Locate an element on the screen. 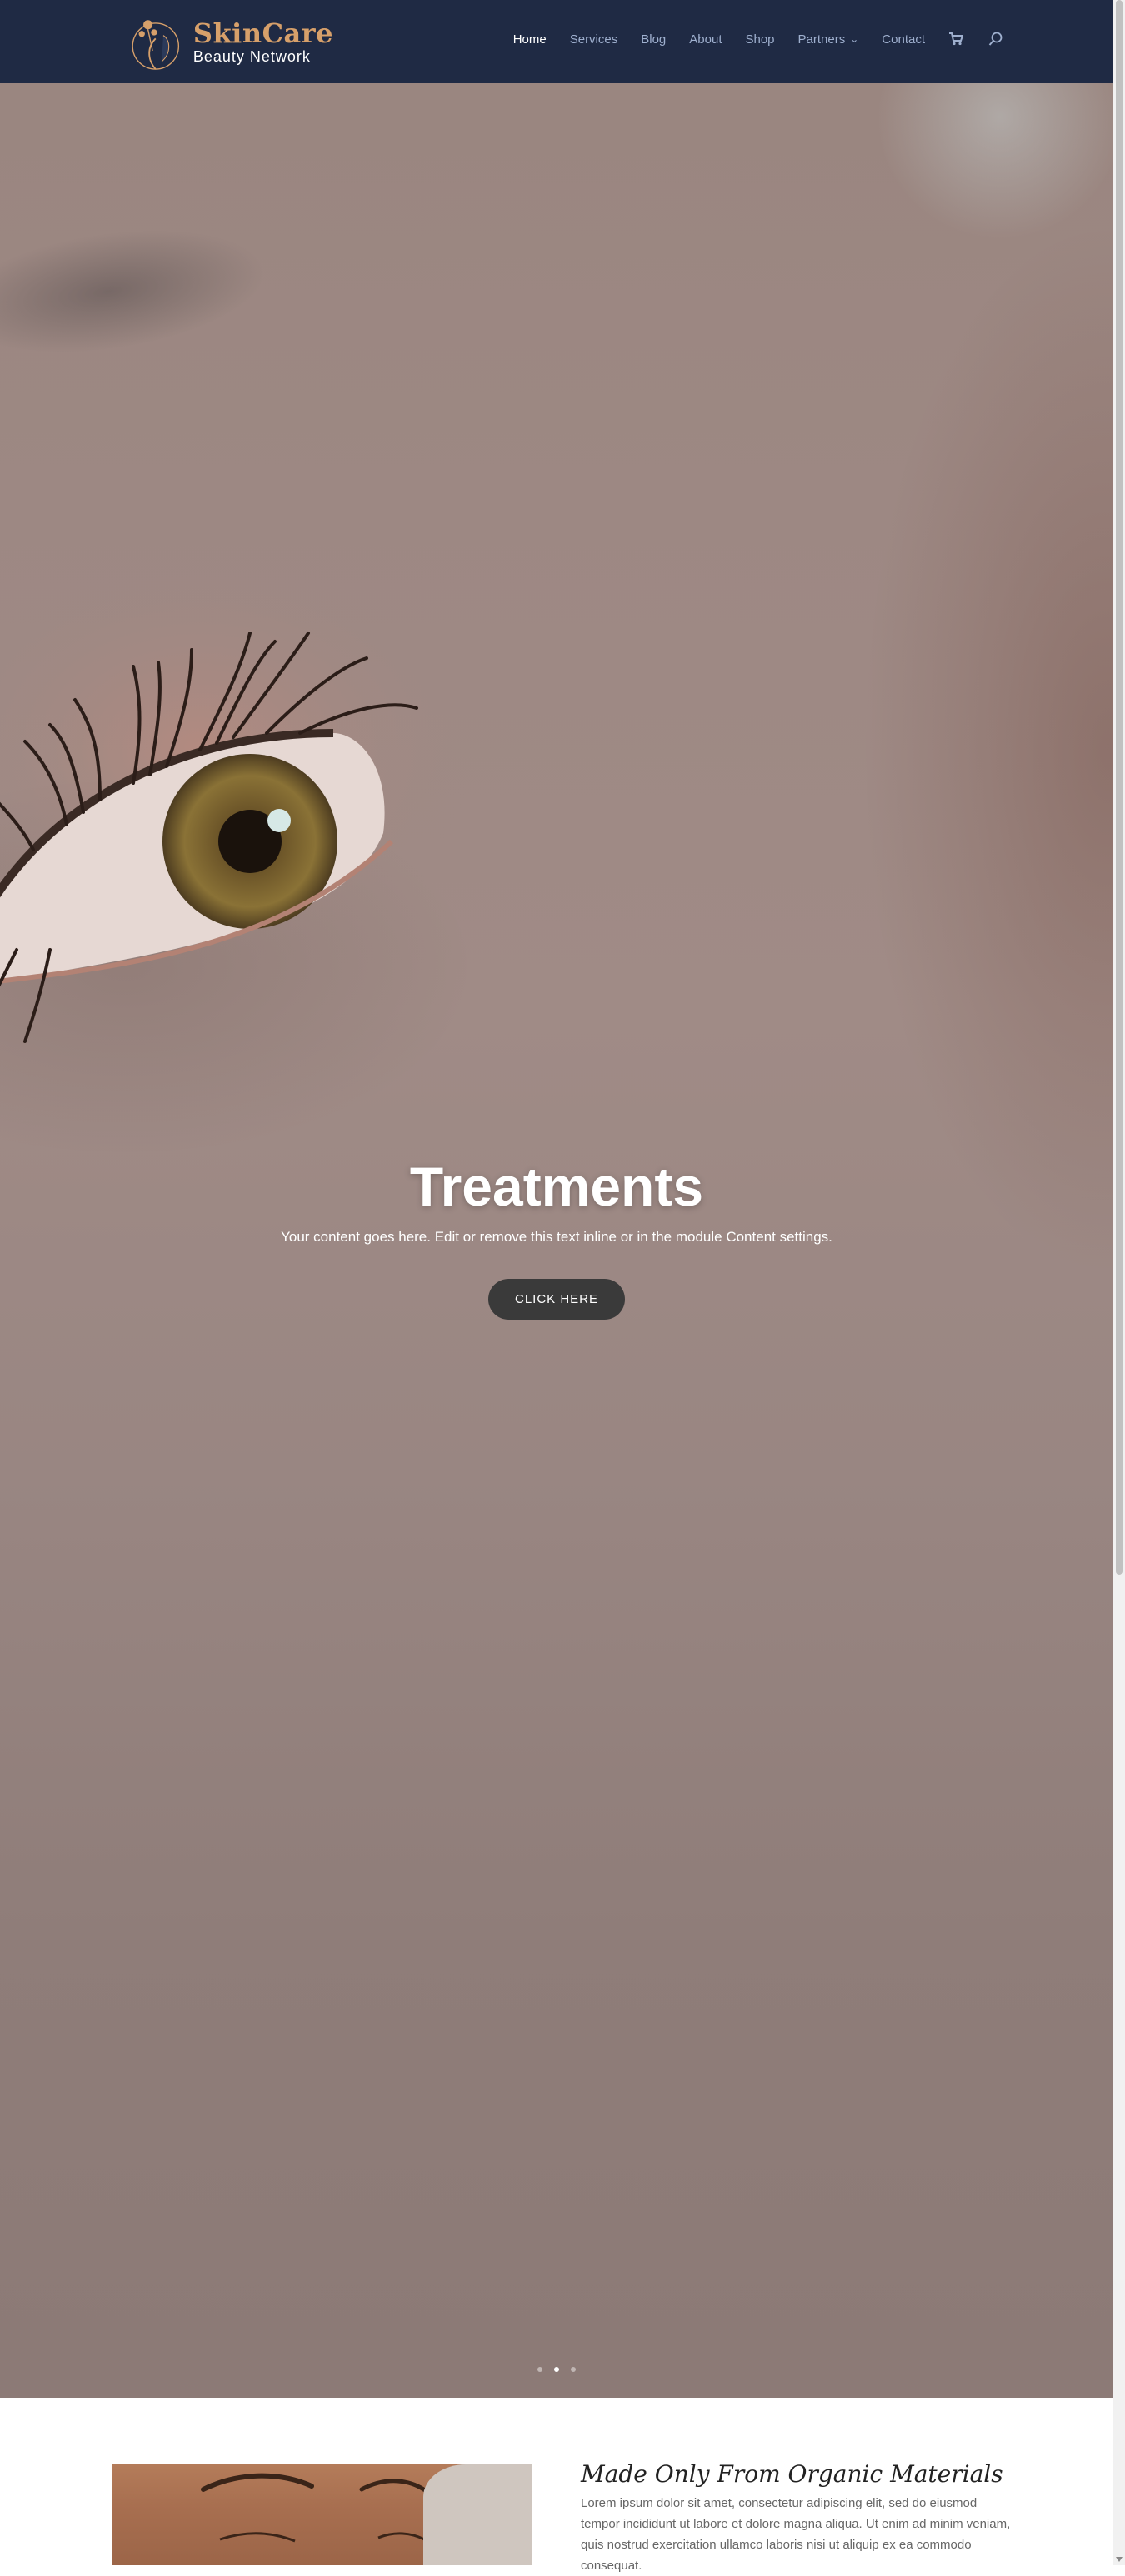  nav-item-shop: Shop is located at coordinates (759, 39).